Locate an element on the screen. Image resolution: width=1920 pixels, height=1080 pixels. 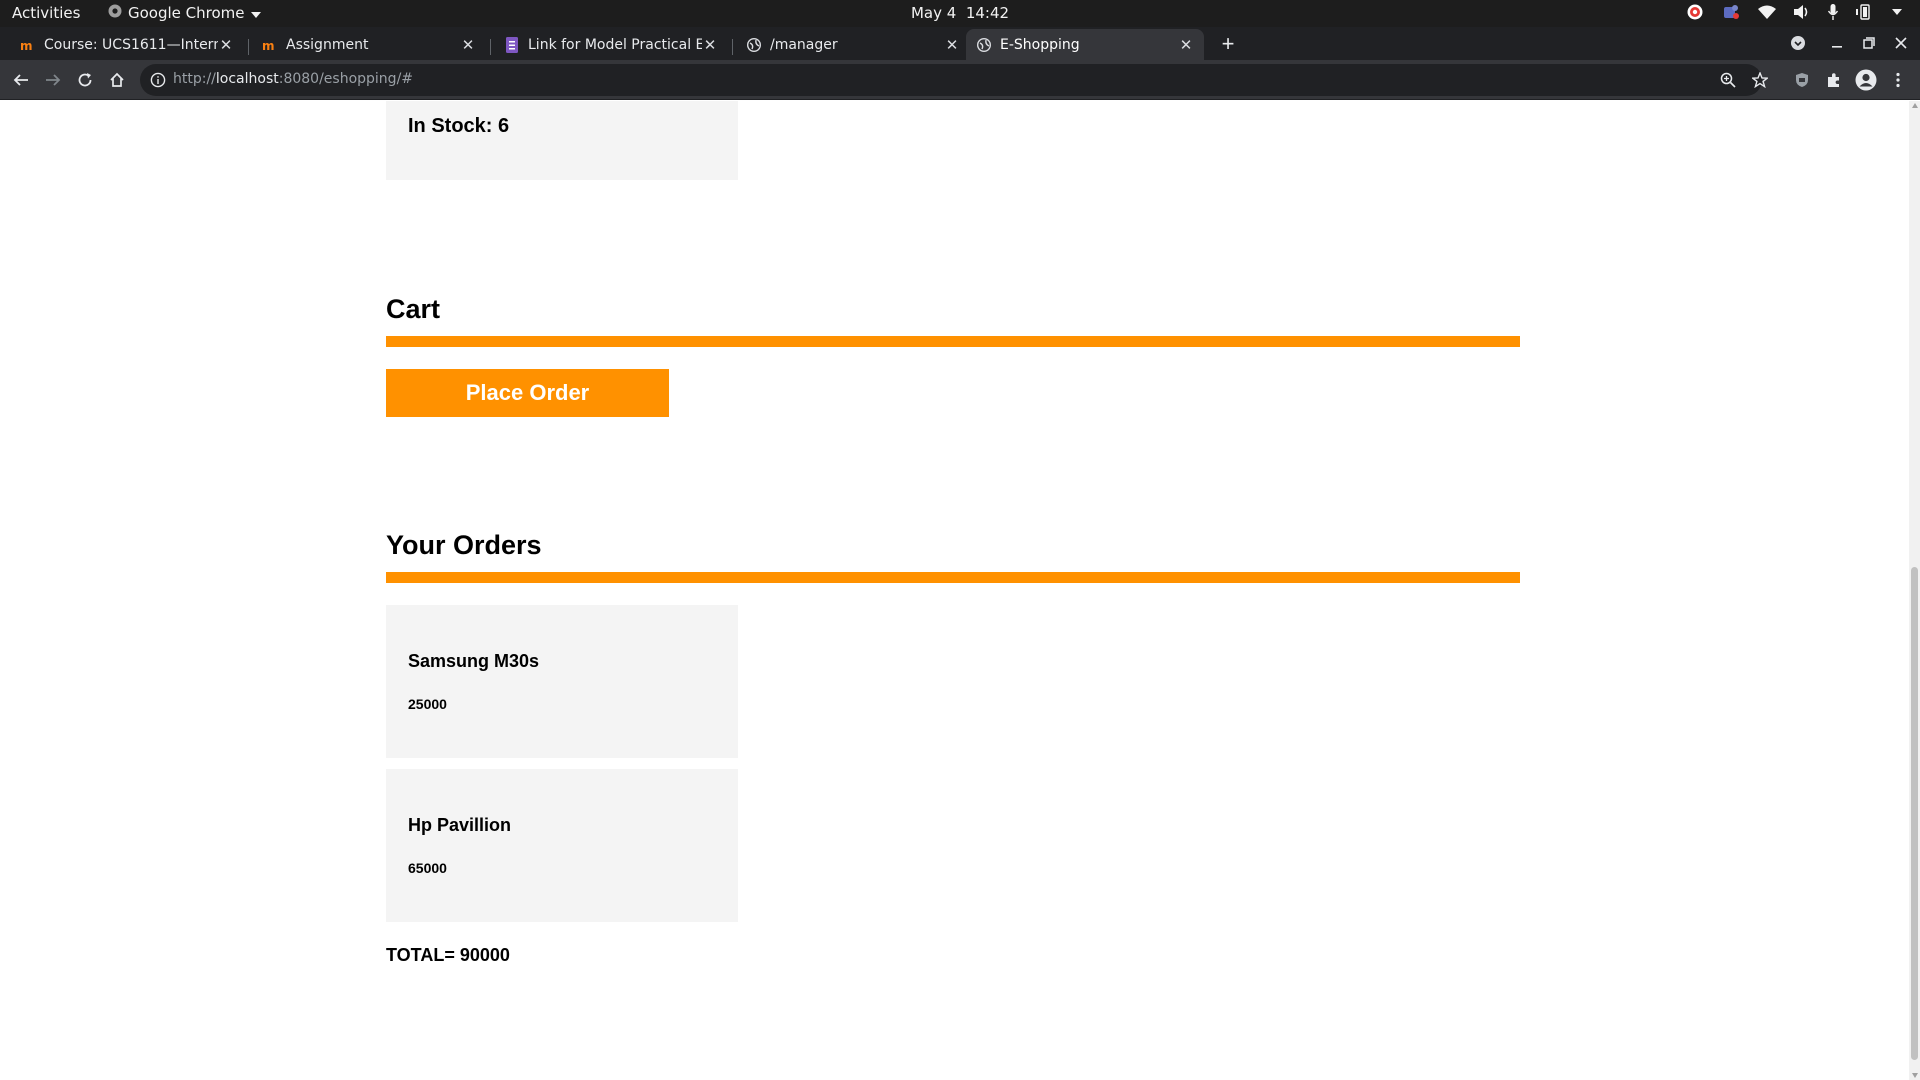
order-item-price: 25000 is located at coordinates (427, 704).